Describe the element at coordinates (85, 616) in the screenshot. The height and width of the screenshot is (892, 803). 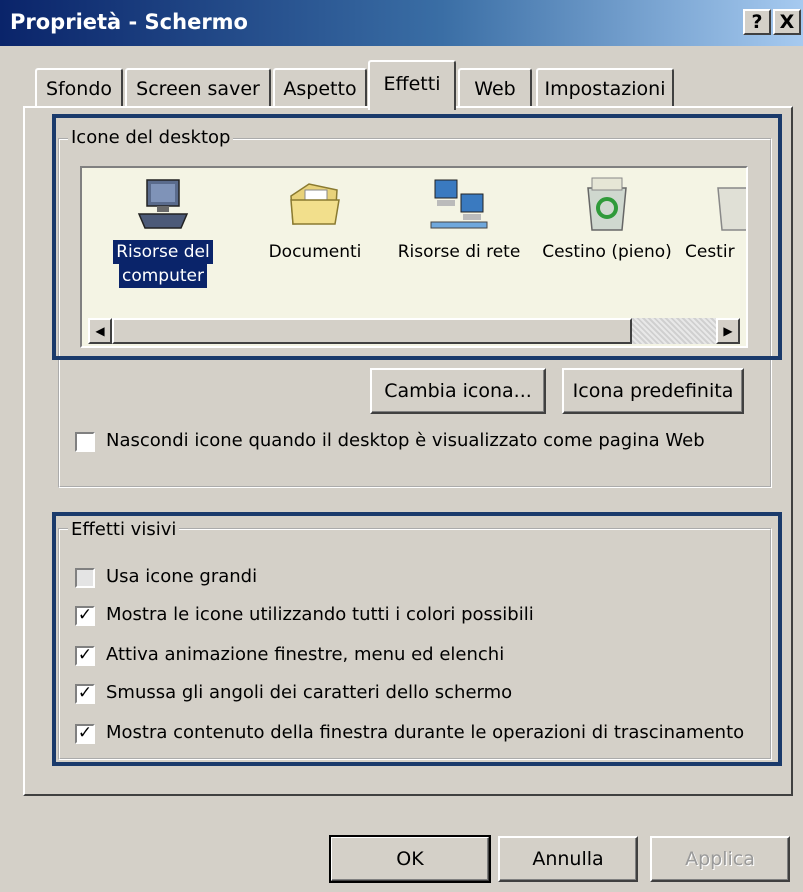
I see `all-colors-checkbox: ✓` at that location.